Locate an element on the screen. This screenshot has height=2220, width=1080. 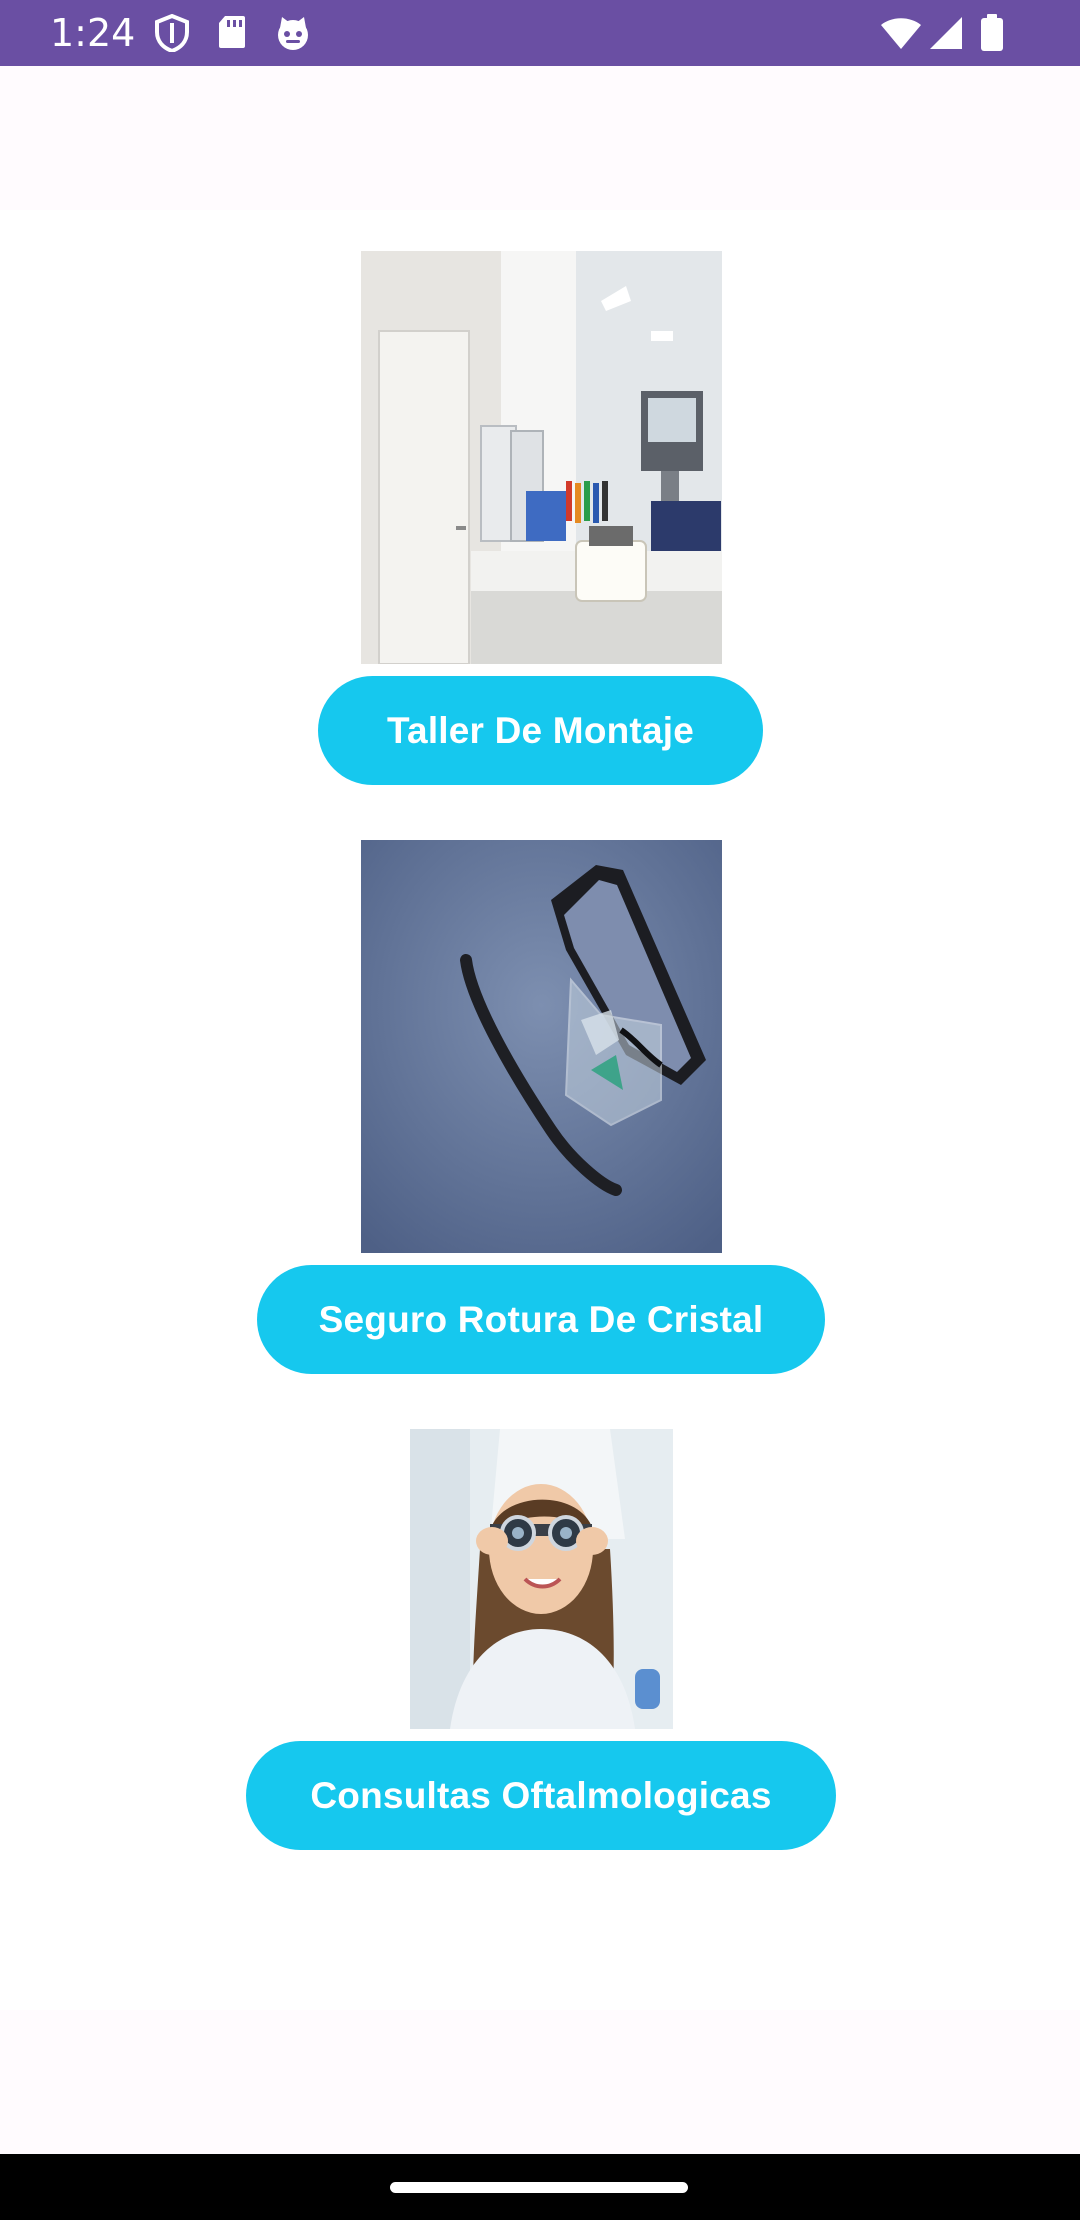
taller-de-montaje-button: Taller De Montaje is located at coordinates (540, 730).